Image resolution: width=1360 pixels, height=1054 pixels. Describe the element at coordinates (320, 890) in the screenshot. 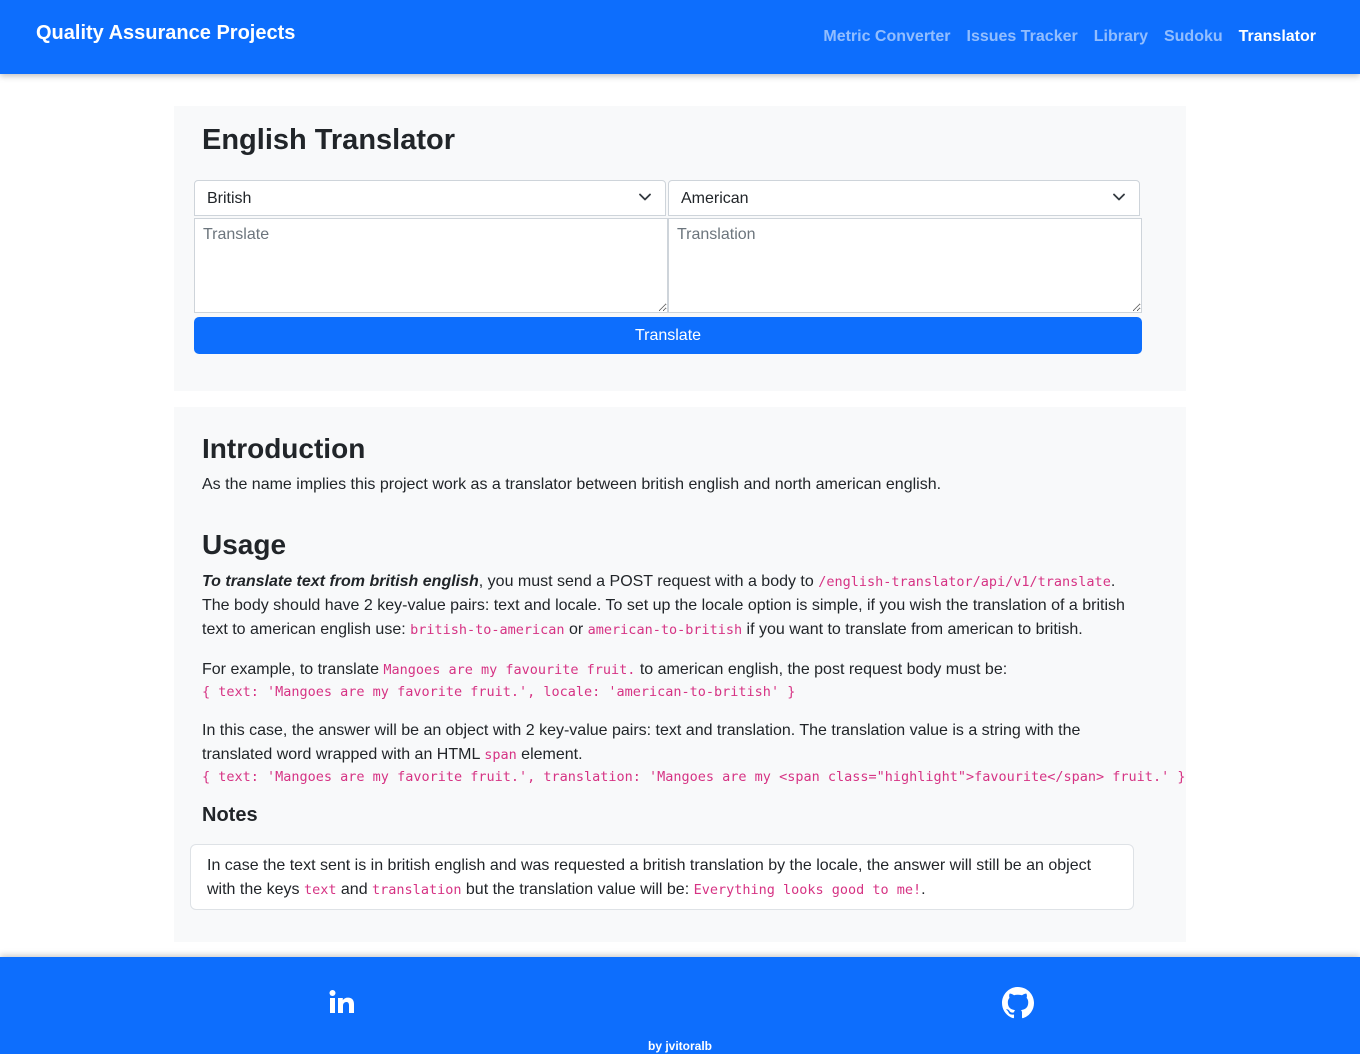

I see `text-key-code: text` at that location.